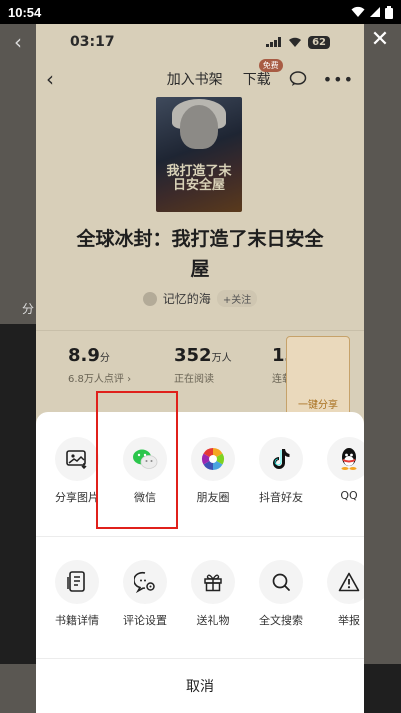 The height and width of the screenshot is (713, 401). I want to click on book-details-icon, so click(77, 582).